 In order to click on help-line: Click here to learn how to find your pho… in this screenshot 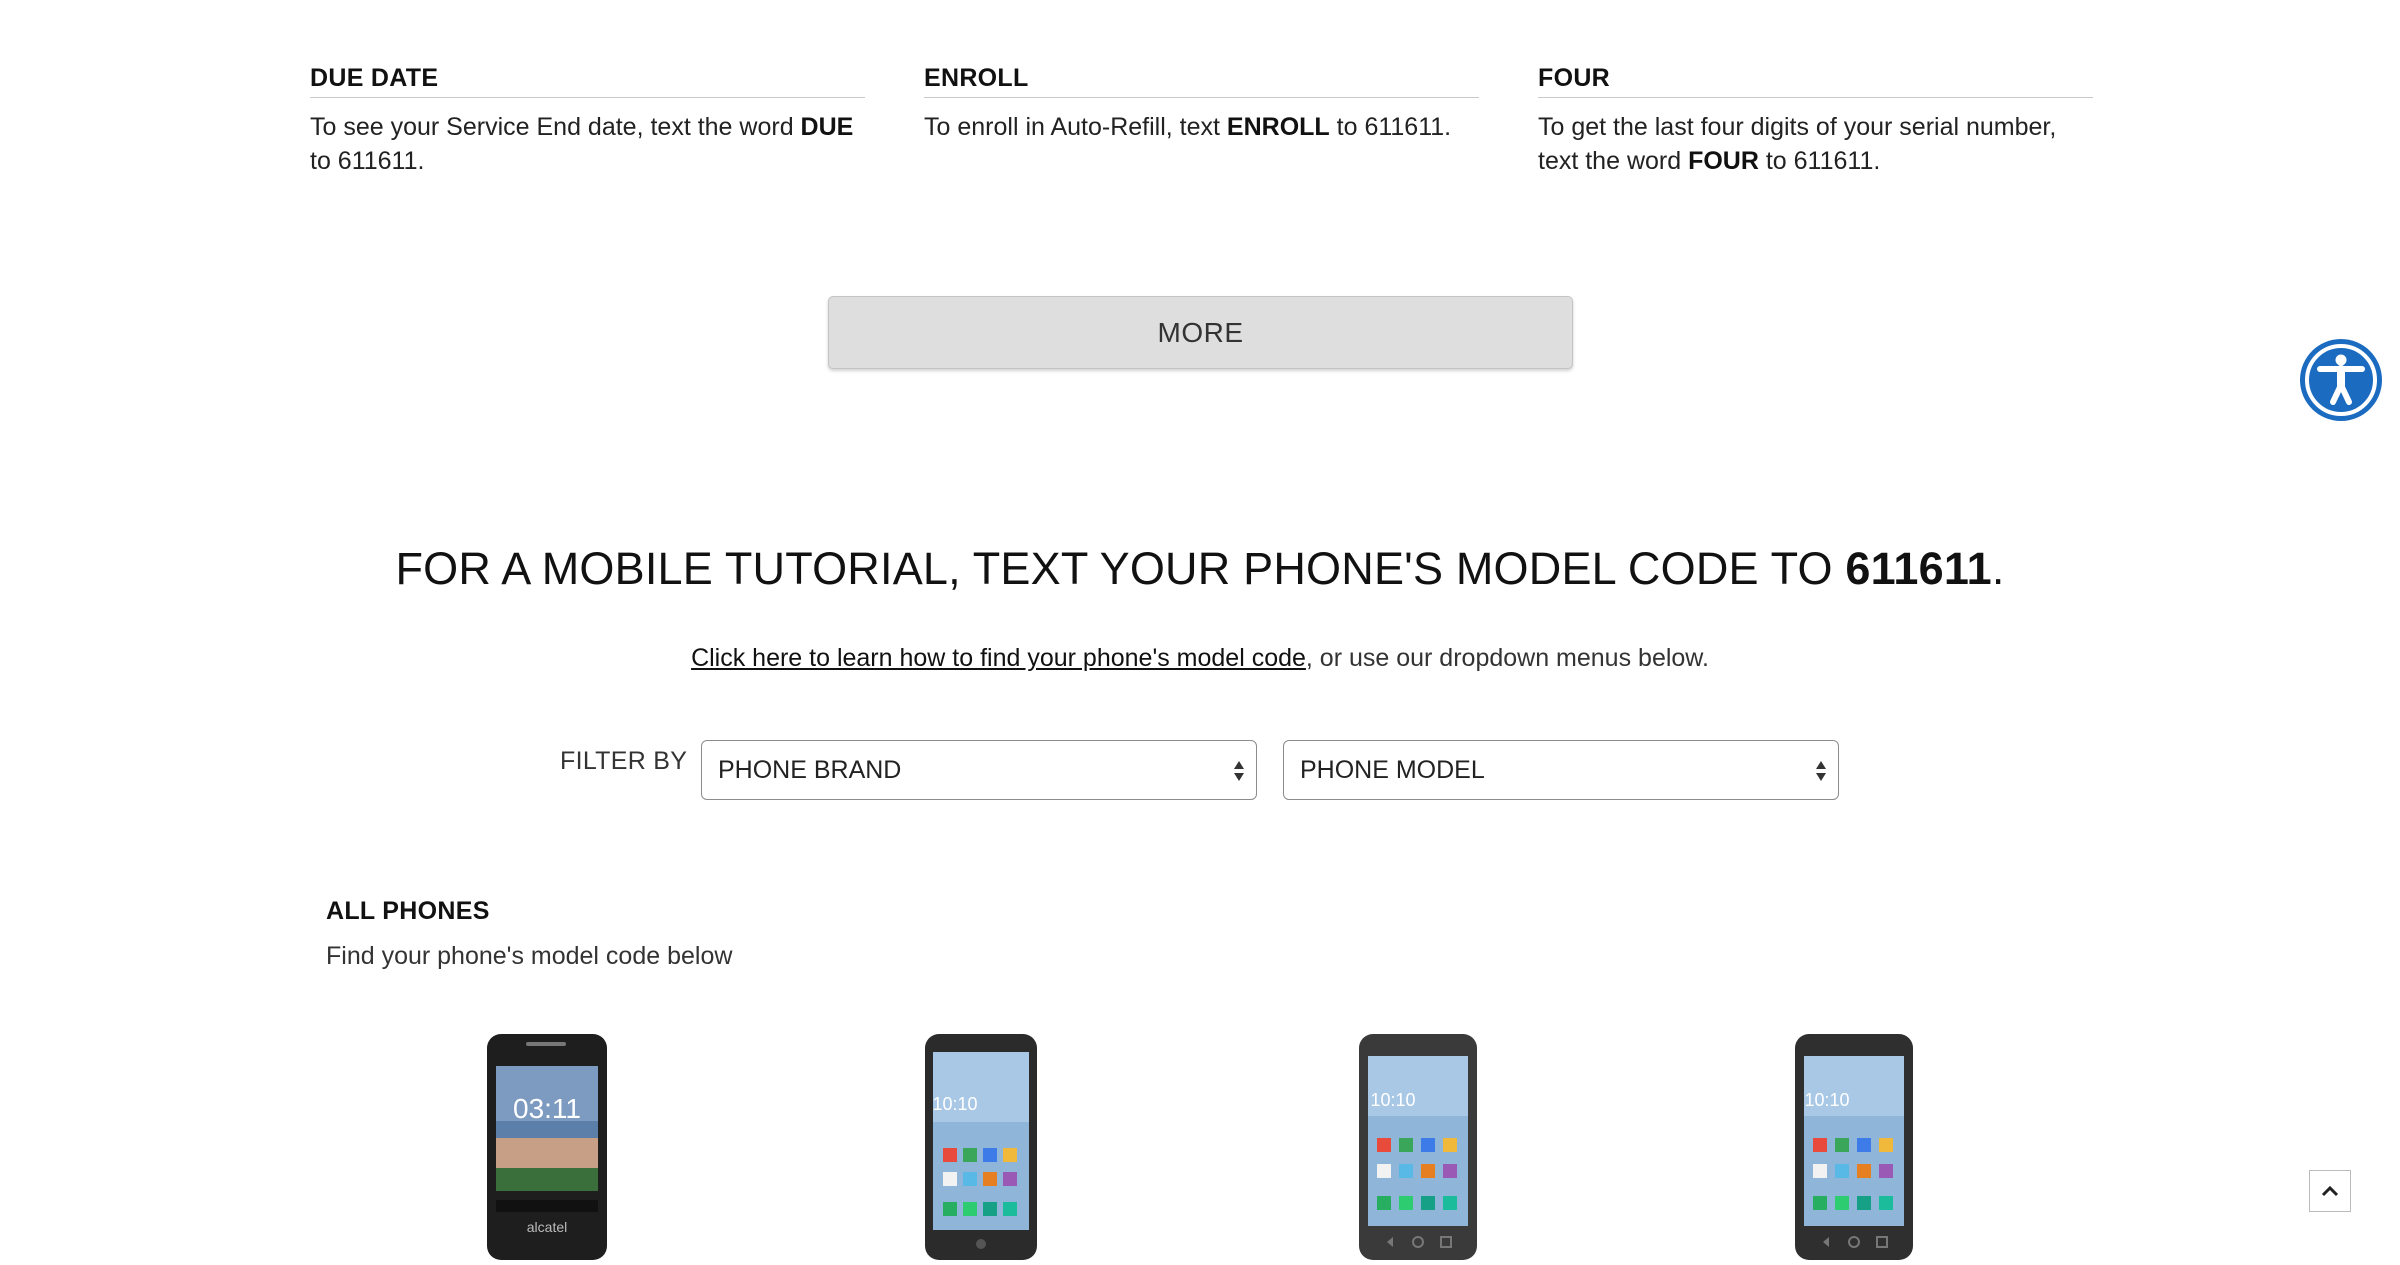, I will do `click(1200, 658)`.